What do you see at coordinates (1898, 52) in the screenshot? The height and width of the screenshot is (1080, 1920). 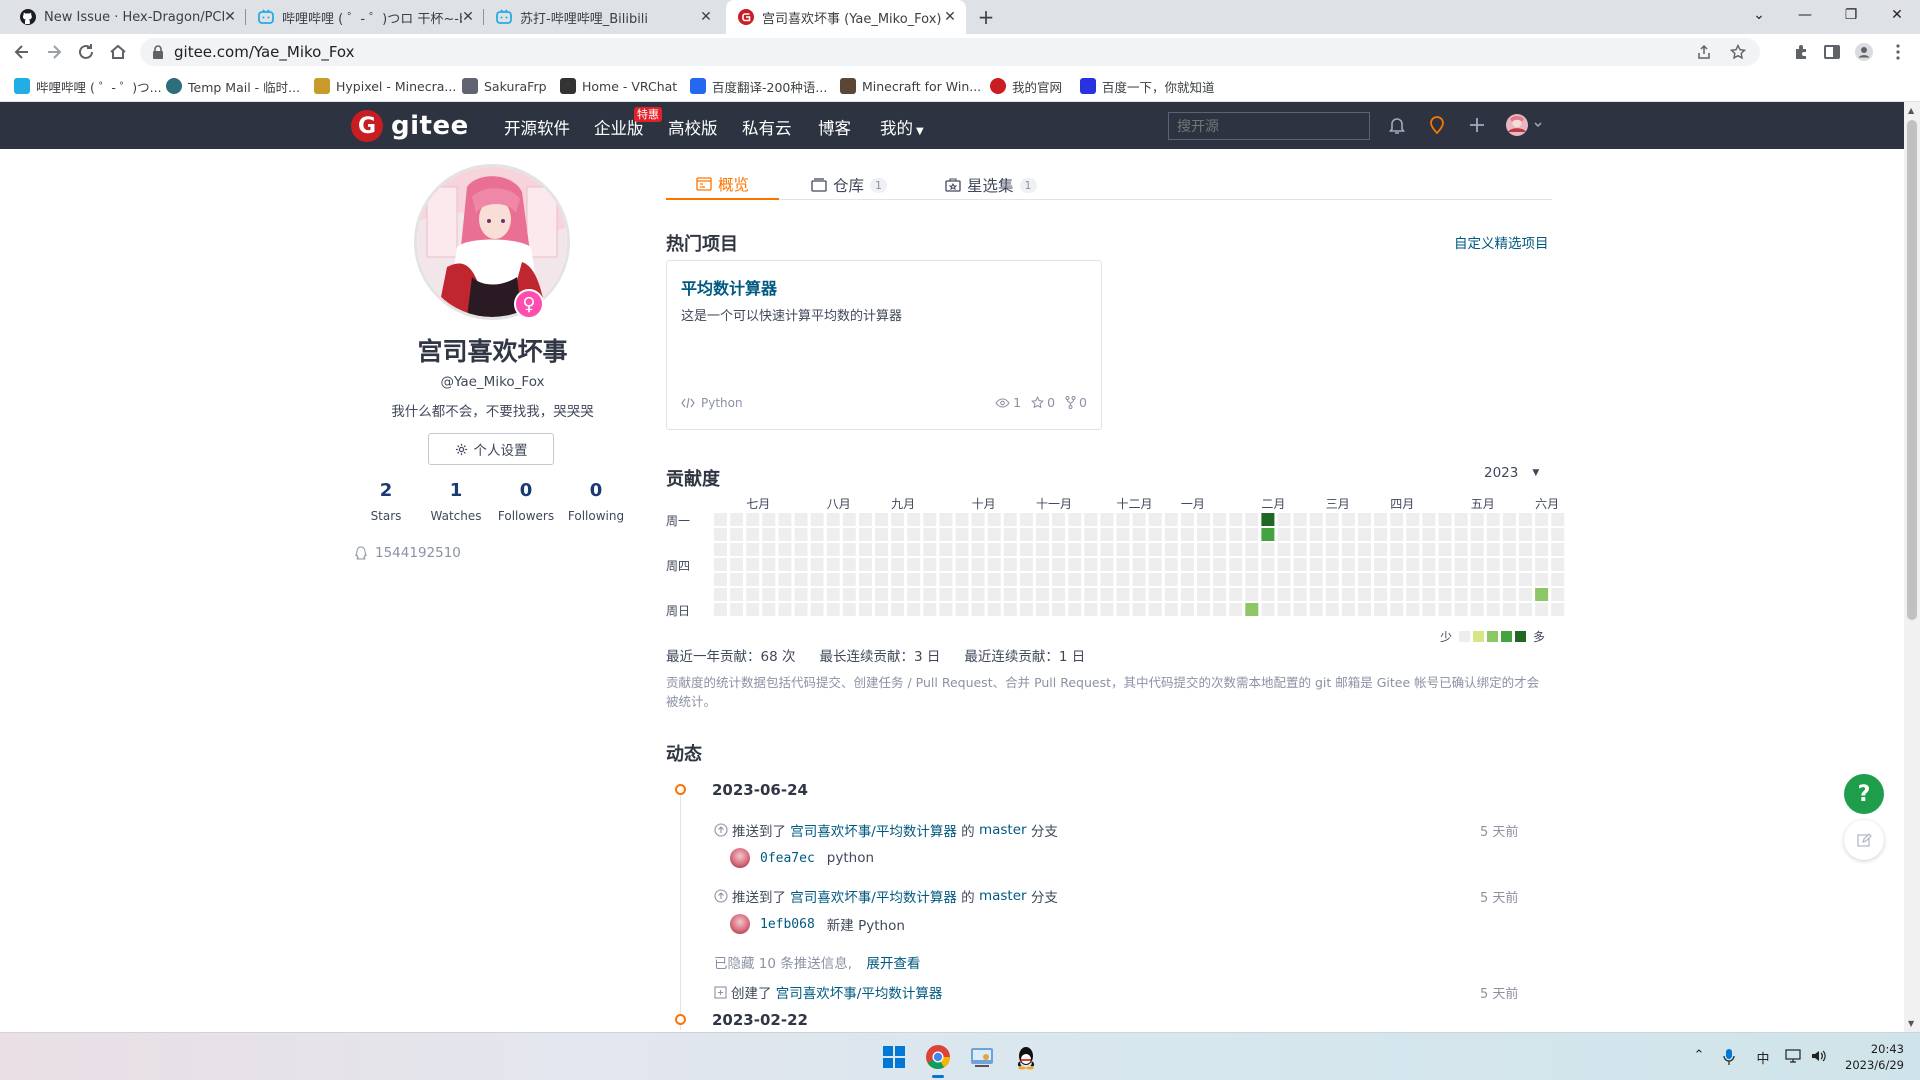 I see `menu-dots-icon` at bounding box center [1898, 52].